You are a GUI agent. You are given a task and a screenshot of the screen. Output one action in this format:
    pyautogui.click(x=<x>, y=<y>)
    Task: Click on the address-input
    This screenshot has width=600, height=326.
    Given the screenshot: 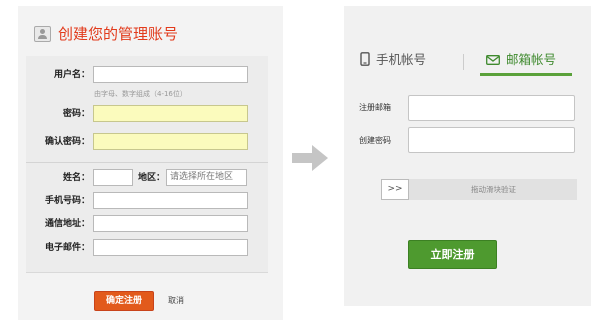 What is the action you would take?
    pyautogui.click(x=170, y=223)
    